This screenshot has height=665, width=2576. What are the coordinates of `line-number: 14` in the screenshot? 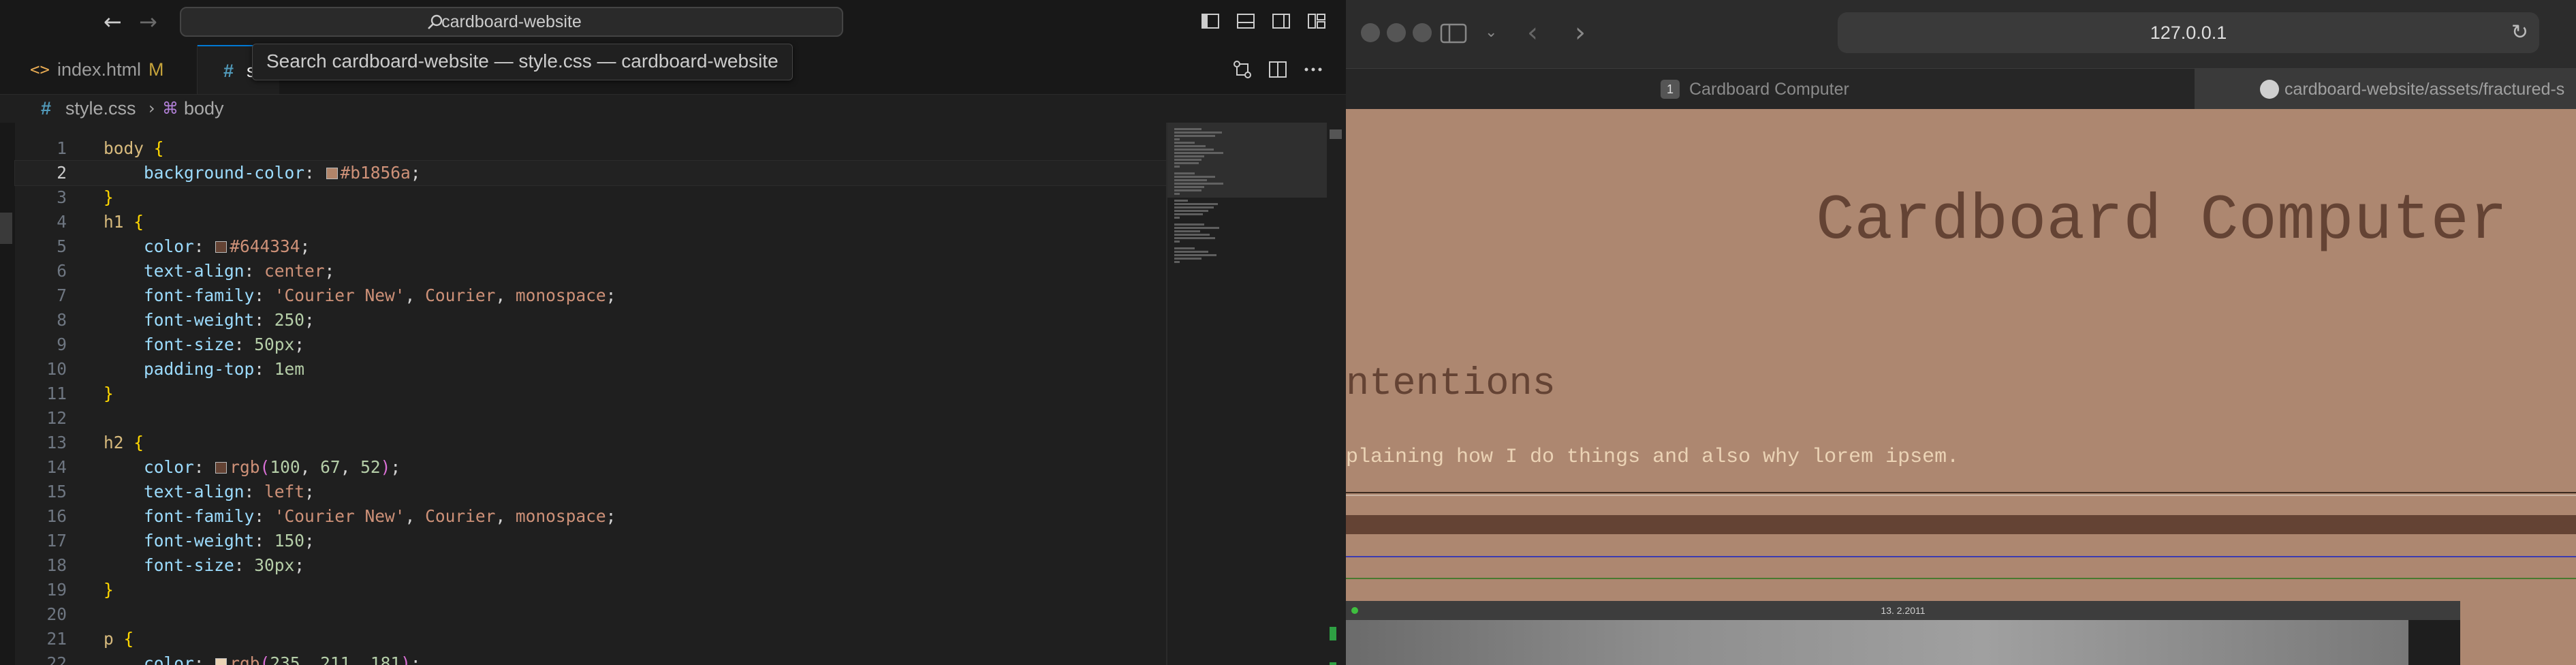 It's located at (56, 467).